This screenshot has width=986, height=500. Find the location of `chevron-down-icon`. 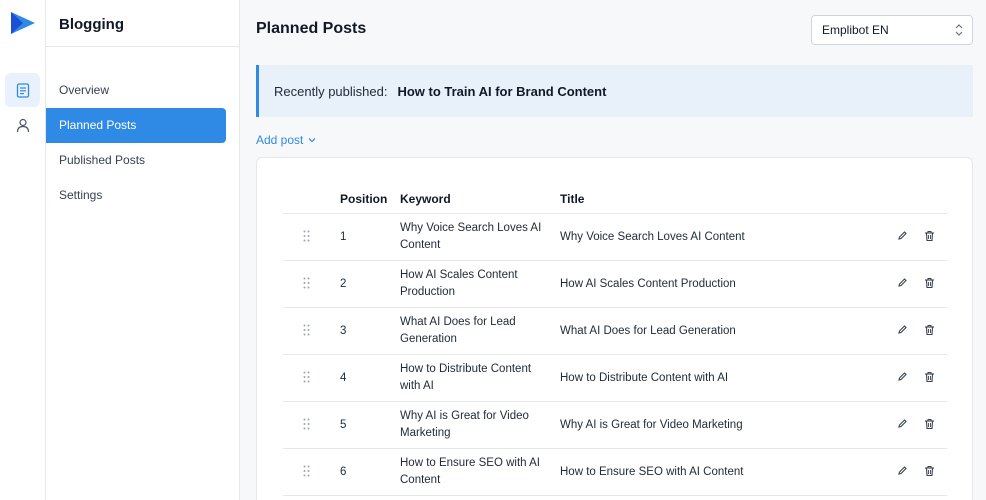

chevron-down-icon is located at coordinates (312, 140).